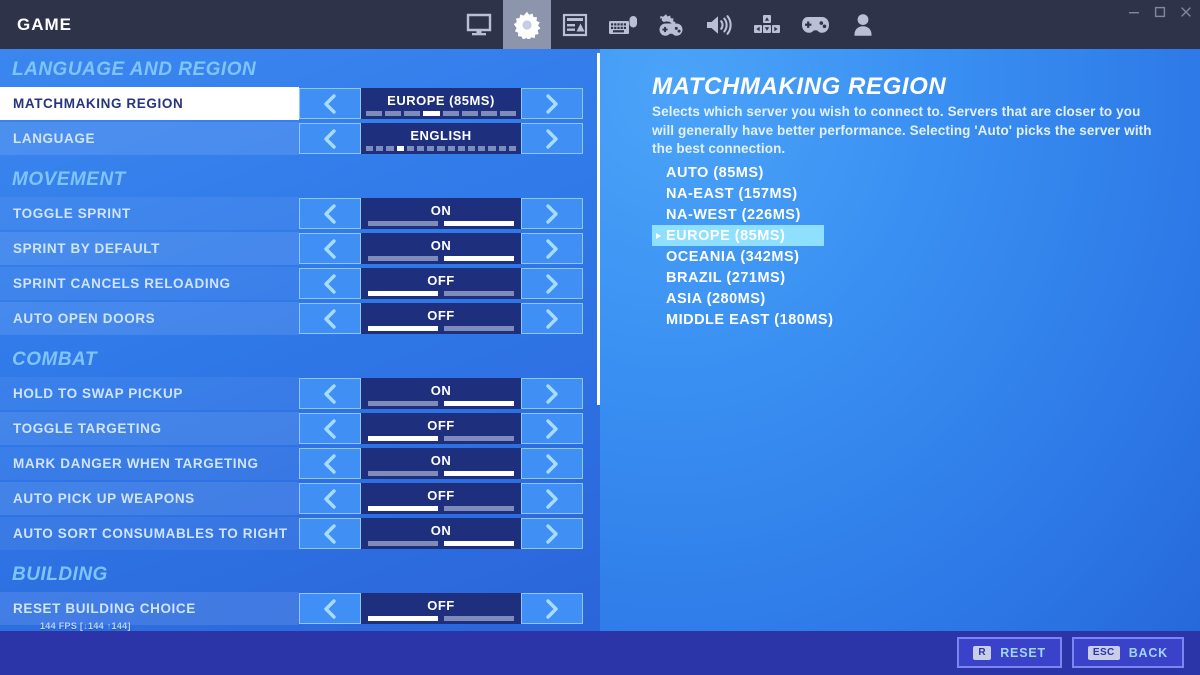 This screenshot has height=675, width=1200. Describe the element at coordinates (527, 24) in the screenshot. I see `tab-game` at that location.